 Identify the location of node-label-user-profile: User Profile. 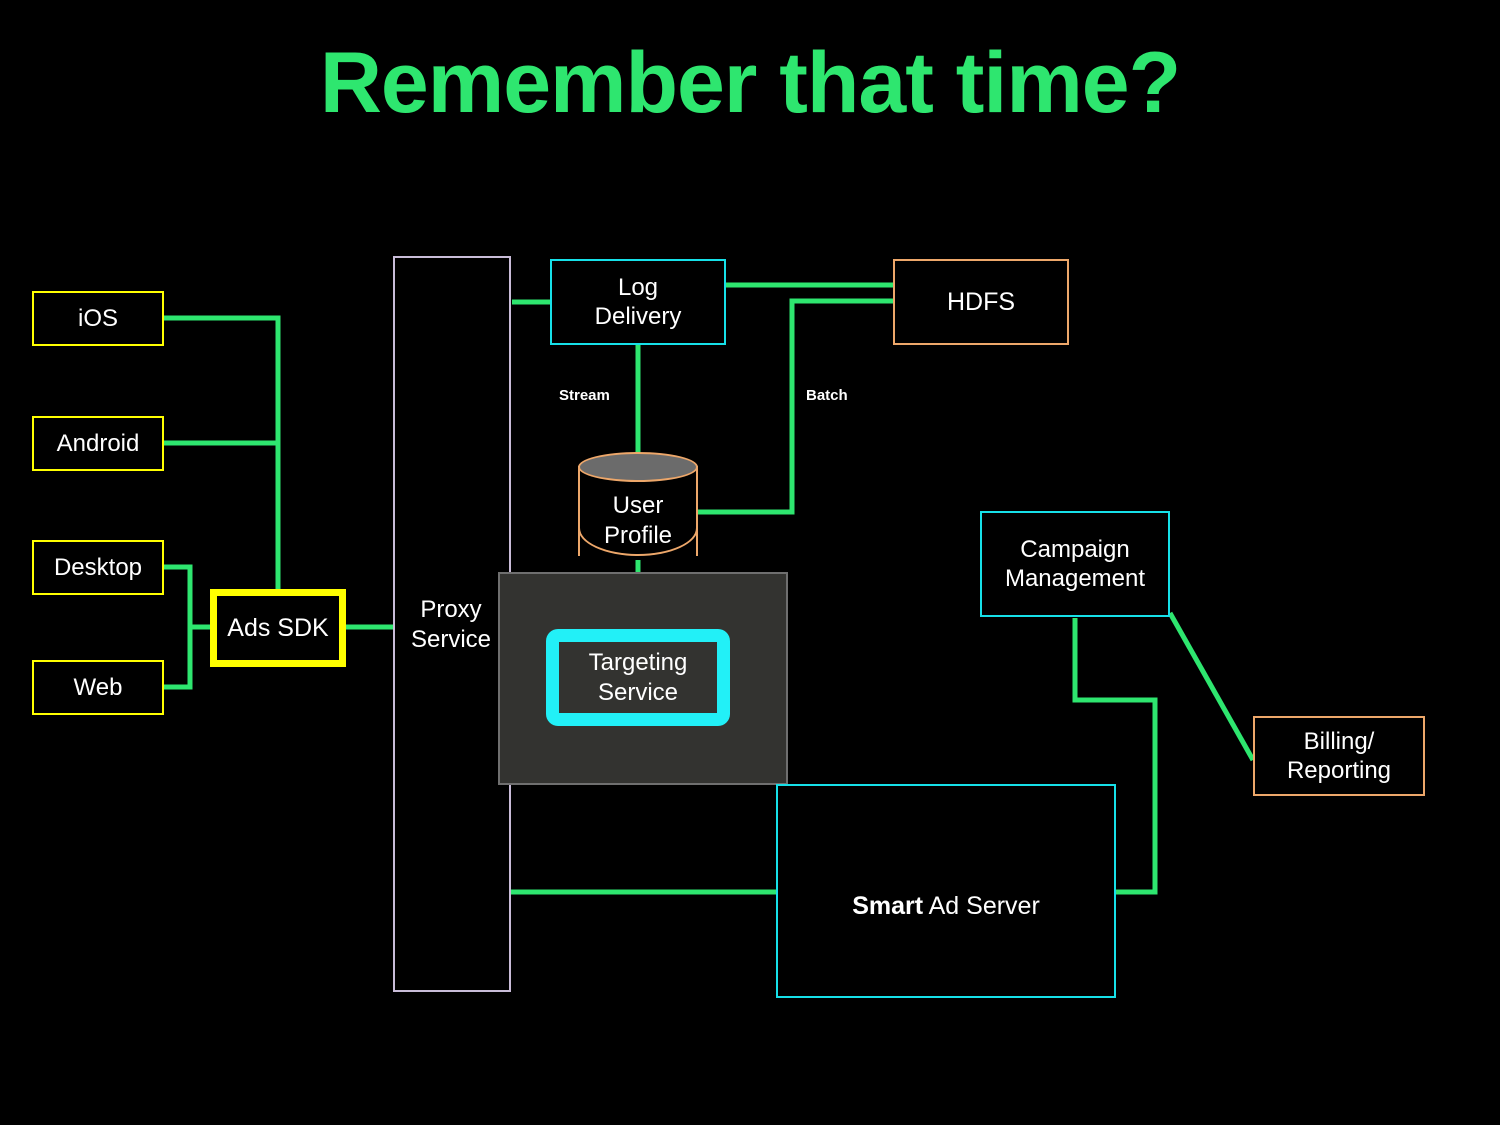
(638, 520).